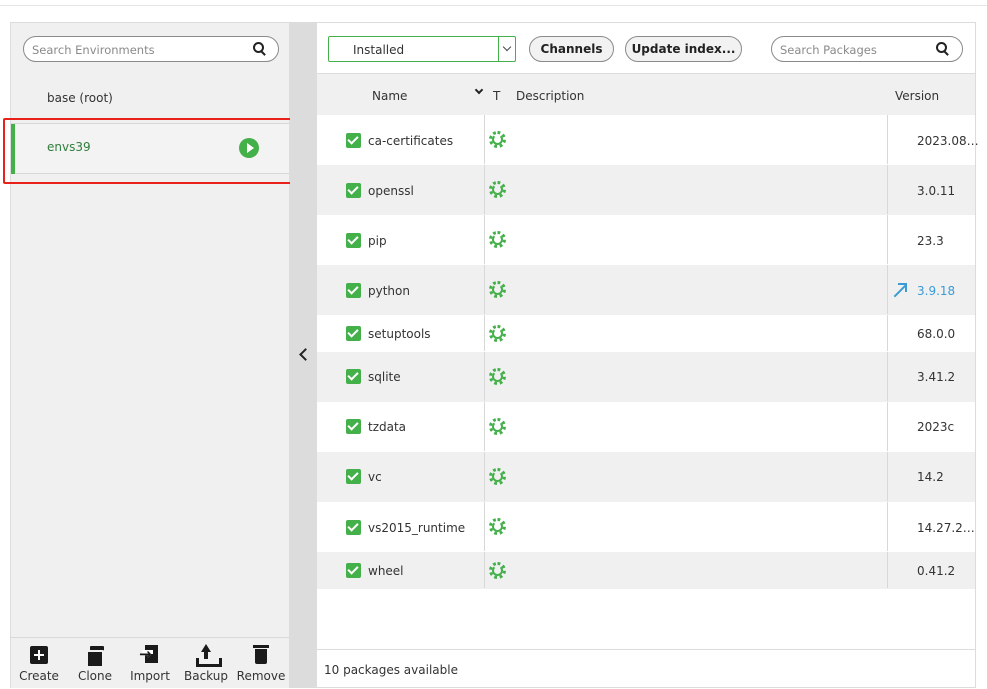 Image resolution: width=987 pixels, height=689 pixels. Describe the element at coordinates (95, 676) in the screenshot. I see `clone-label: Clone` at that location.